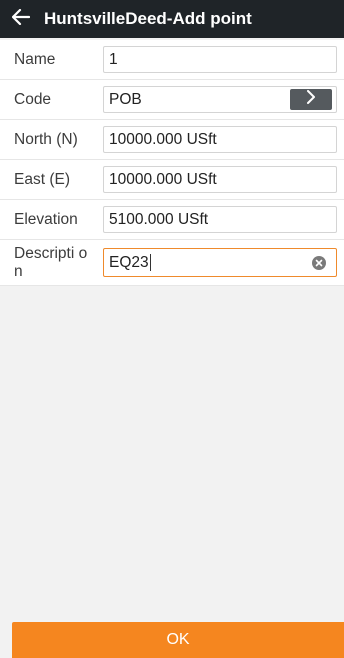 This screenshot has width=344, height=658. What do you see at coordinates (35, 59) in the screenshot?
I see `name-label: Name` at bounding box center [35, 59].